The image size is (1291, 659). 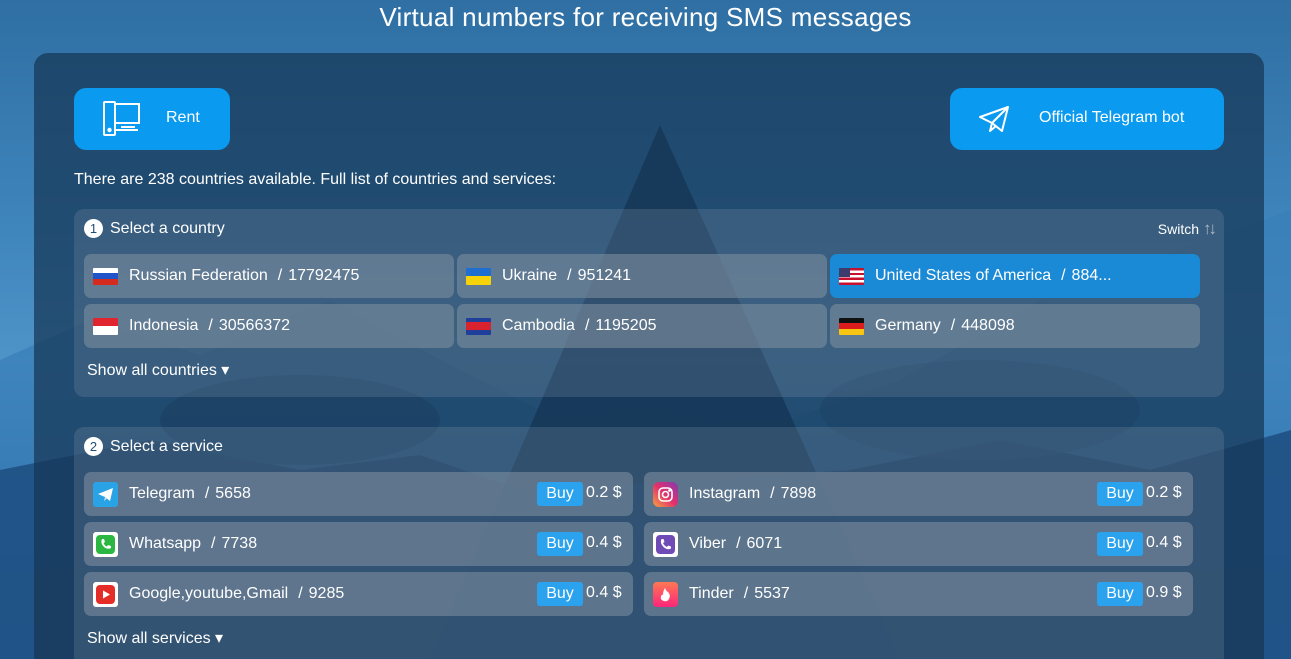 What do you see at coordinates (851, 326) in the screenshot?
I see `germany-flag-icon` at bounding box center [851, 326].